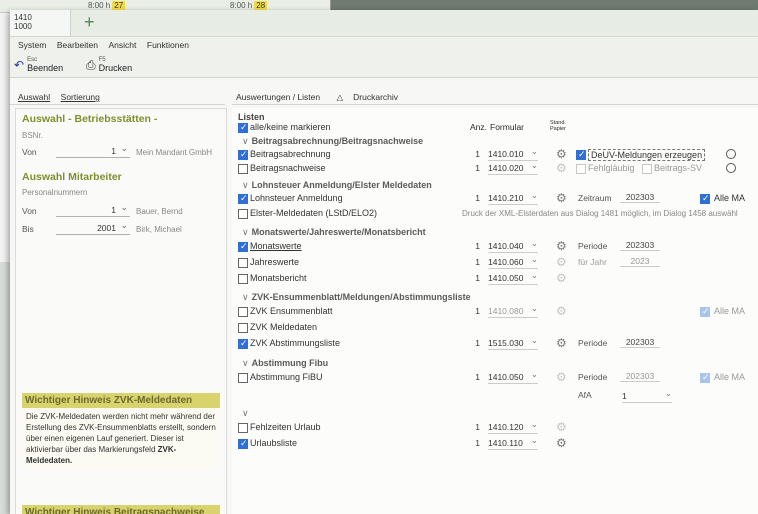 This screenshot has width=758, height=514. I want to click on menu-bearbeiten: Bearbeiten, so click(77, 45).